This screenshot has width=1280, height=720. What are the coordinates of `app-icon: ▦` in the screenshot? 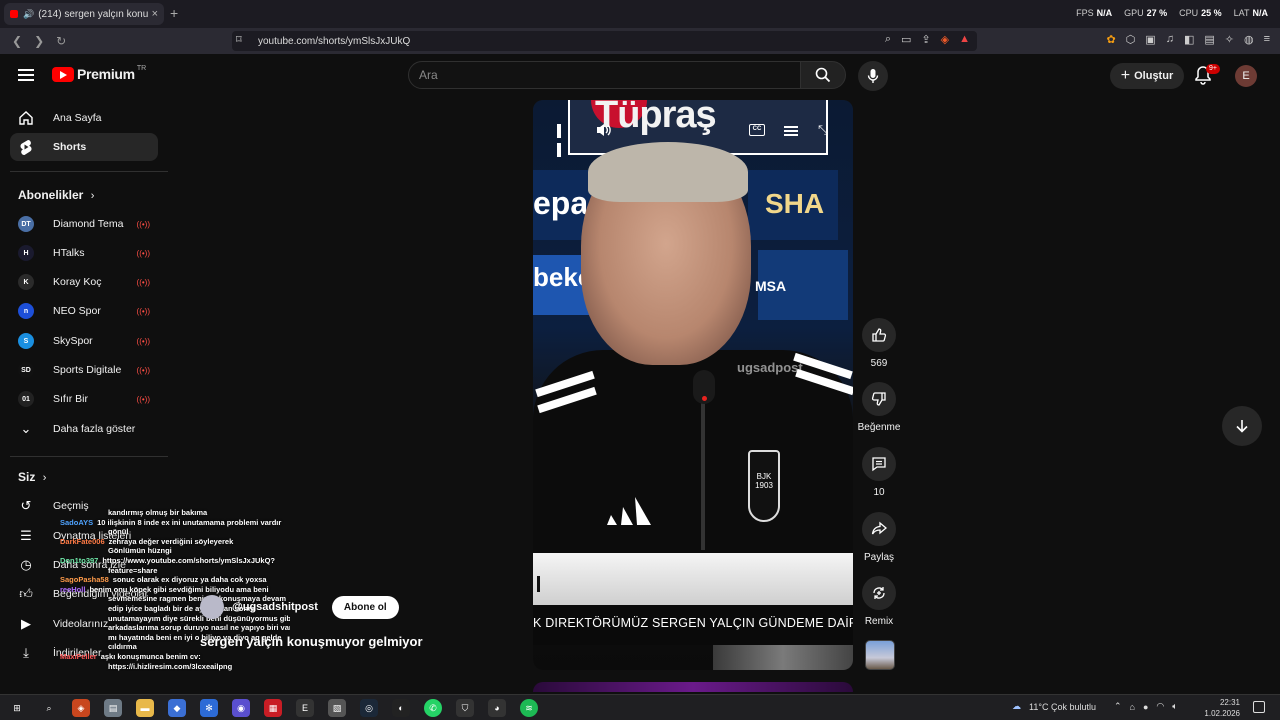 It's located at (273, 708).